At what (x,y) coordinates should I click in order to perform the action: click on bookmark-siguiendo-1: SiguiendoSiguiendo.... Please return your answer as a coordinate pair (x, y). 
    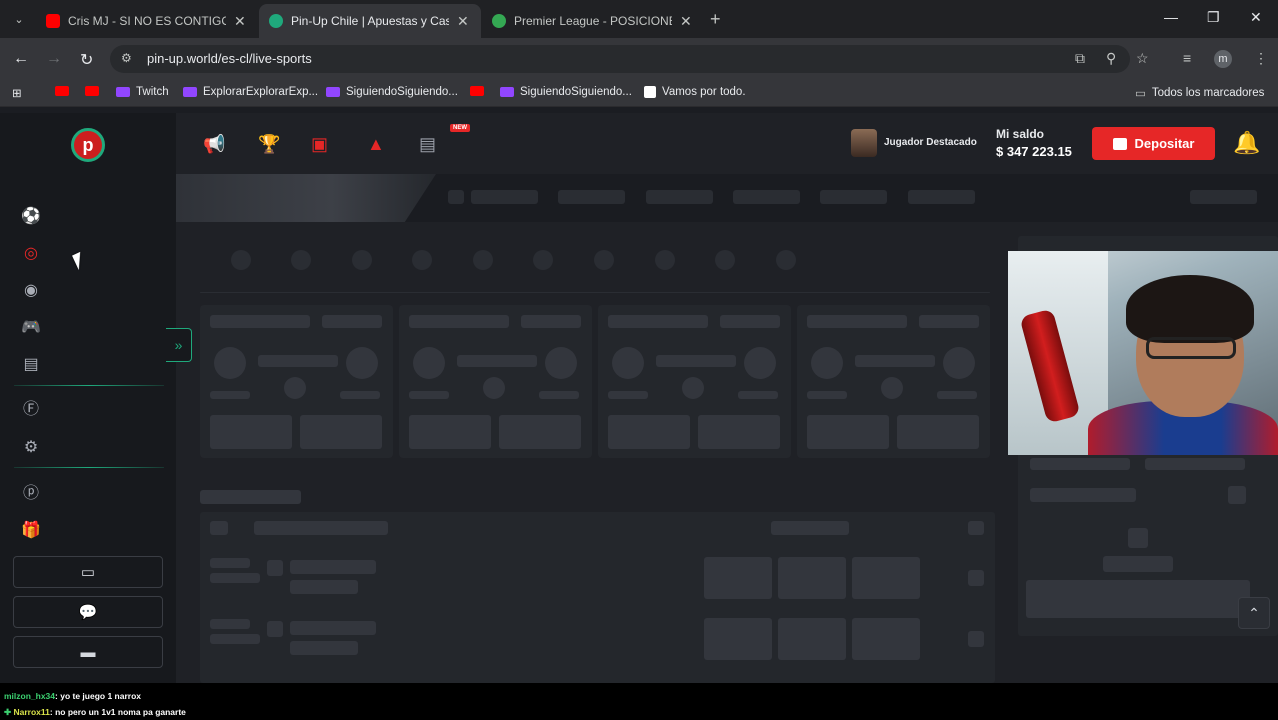
    Looking at the image, I should click on (392, 92).